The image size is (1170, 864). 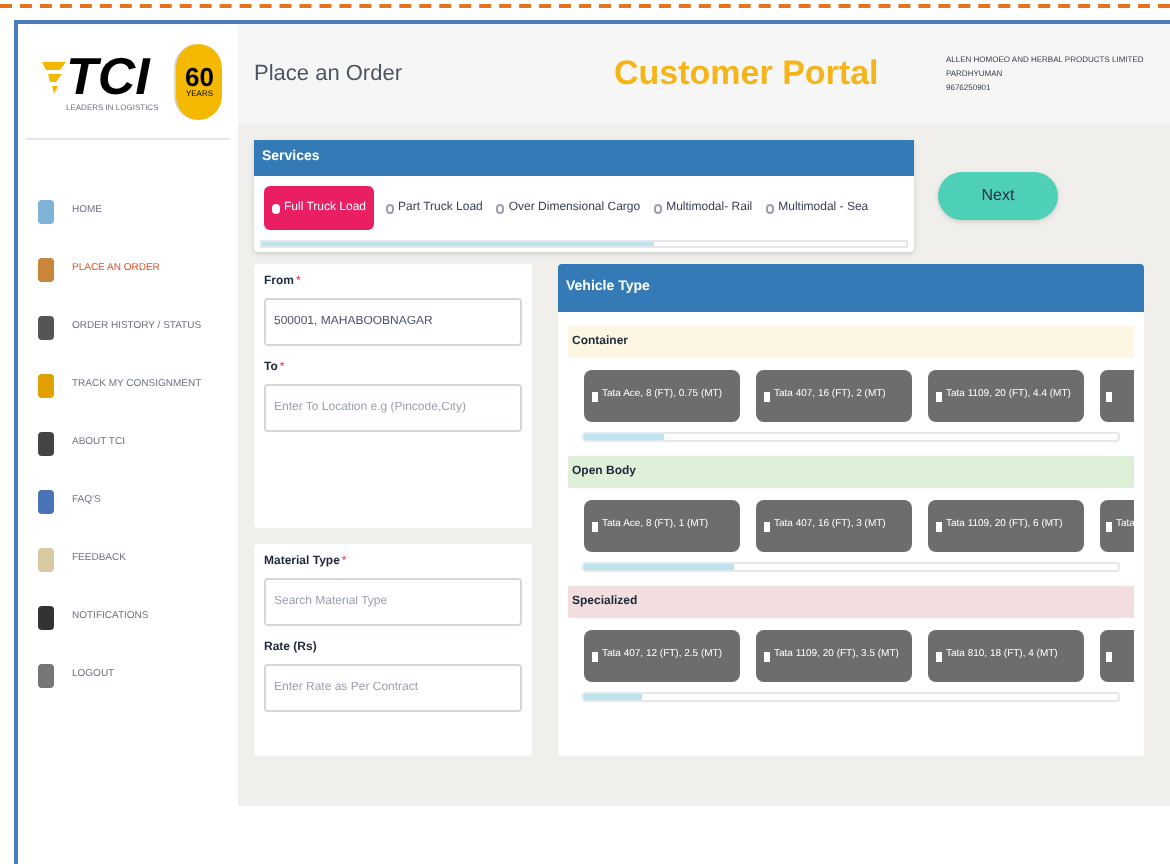 I want to click on portal-title: Customer Portal, so click(x=747, y=74).